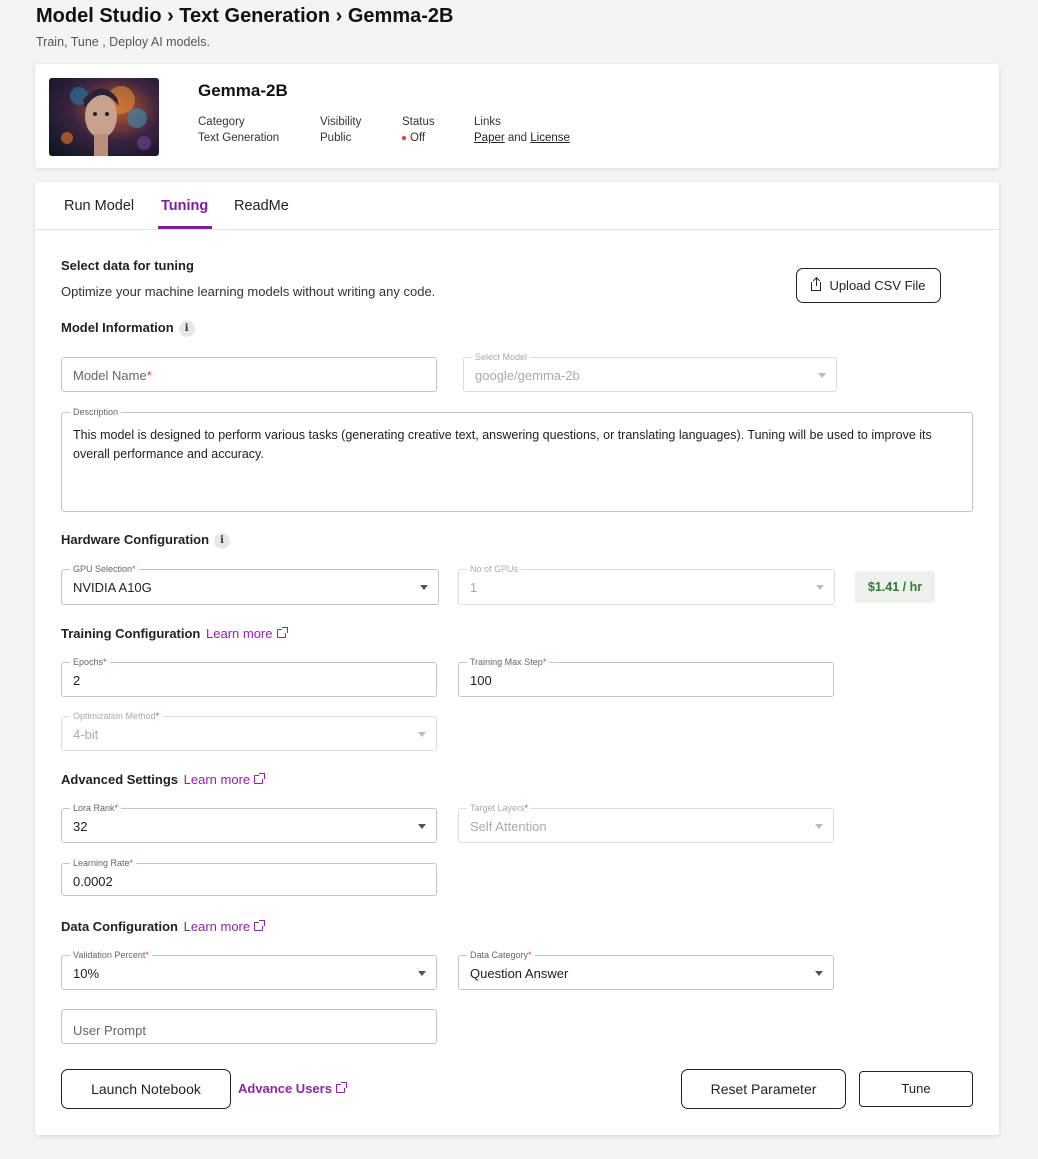  Describe the element at coordinates (103, 863) in the screenshot. I see `learning-rate-label: Learning Rate*` at that location.